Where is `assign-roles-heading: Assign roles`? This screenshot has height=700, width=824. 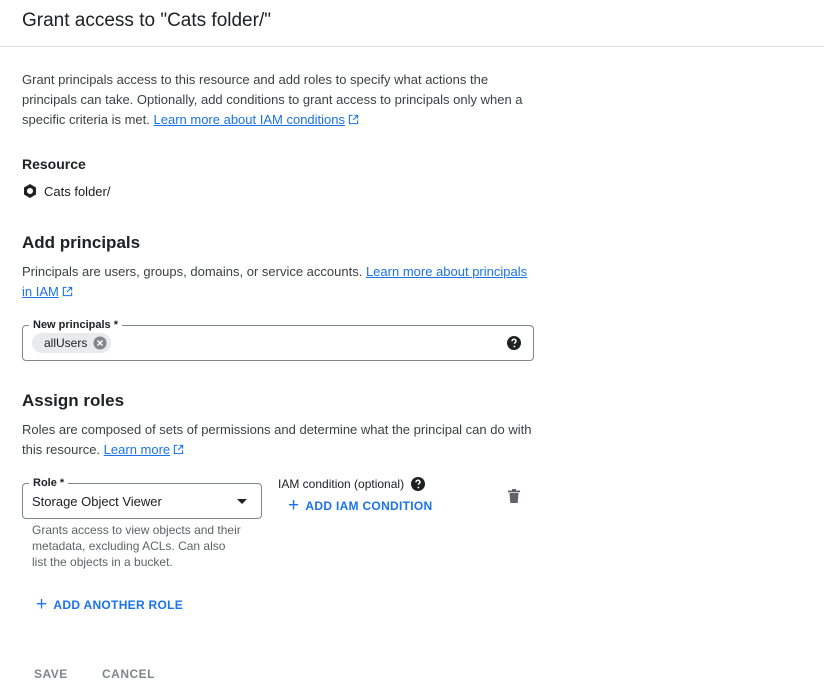
assign-roles-heading: Assign roles is located at coordinates (73, 400).